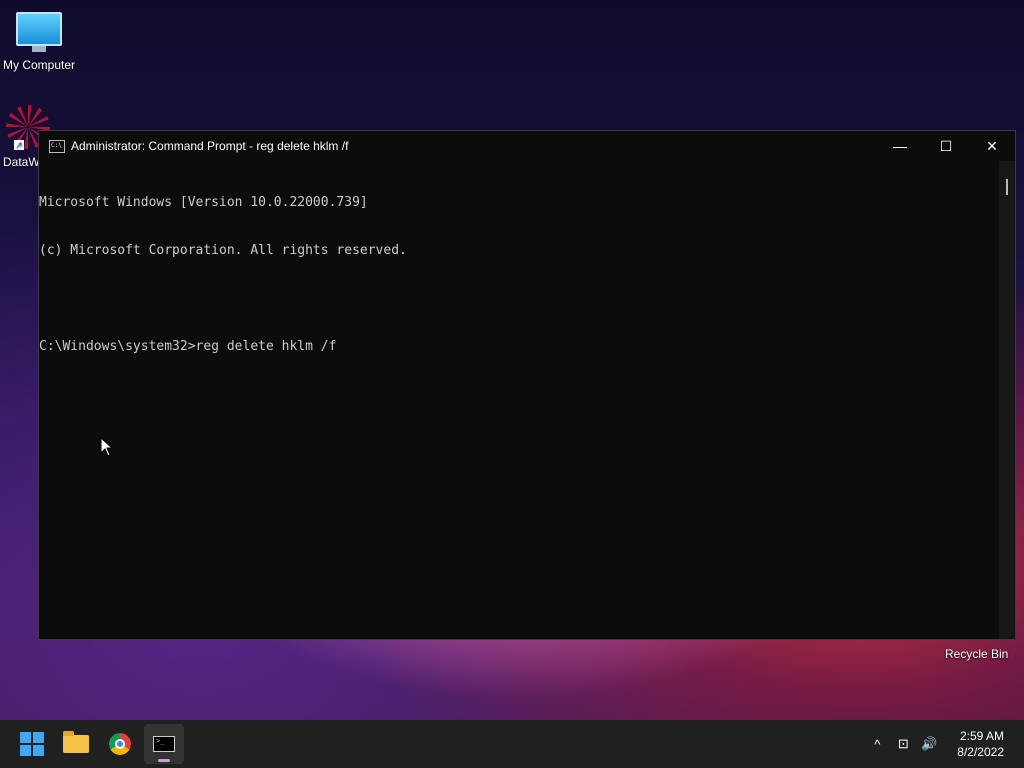  Describe the element at coordinates (980, 752) in the screenshot. I see `clock-date: 8/2/2022` at that location.